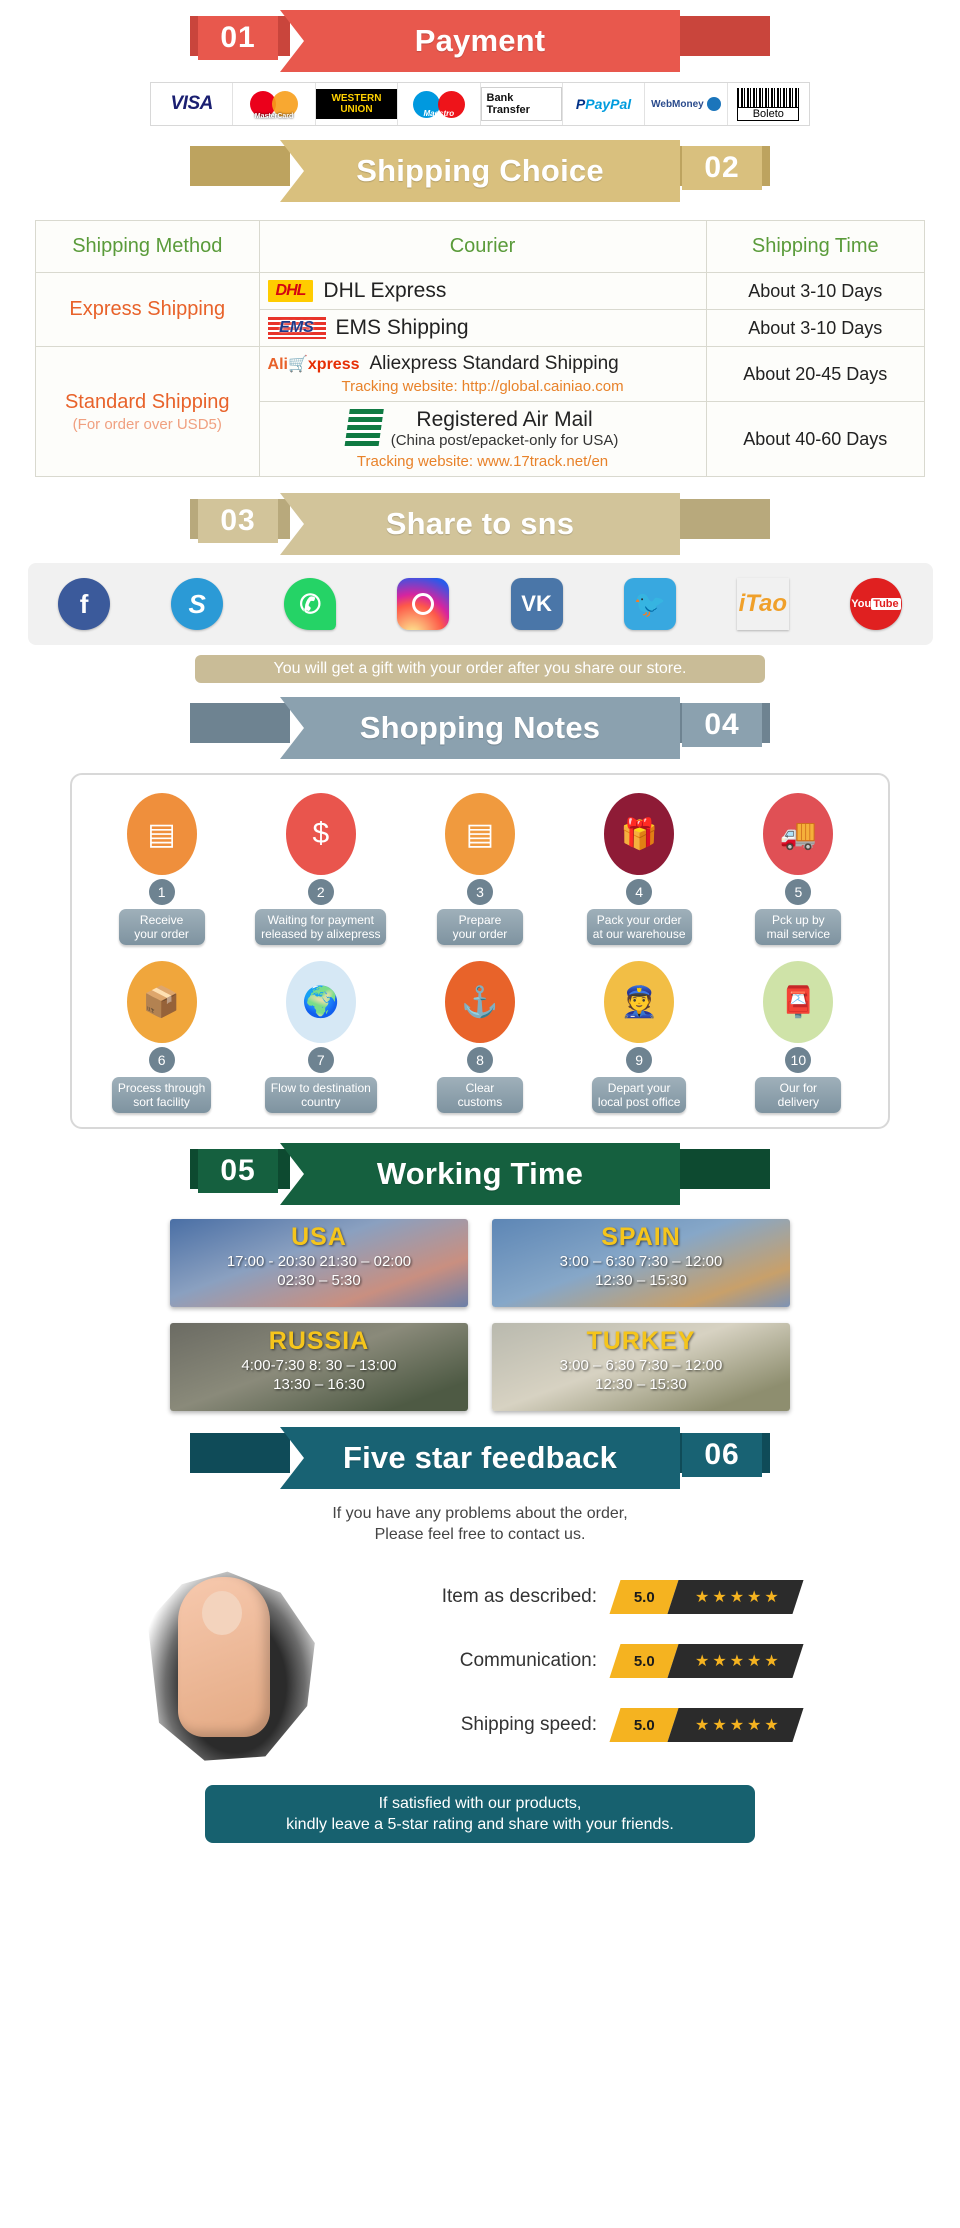 The height and width of the screenshot is (2228, 960). I want to click on facebook-icon: f, so click(84, 604).